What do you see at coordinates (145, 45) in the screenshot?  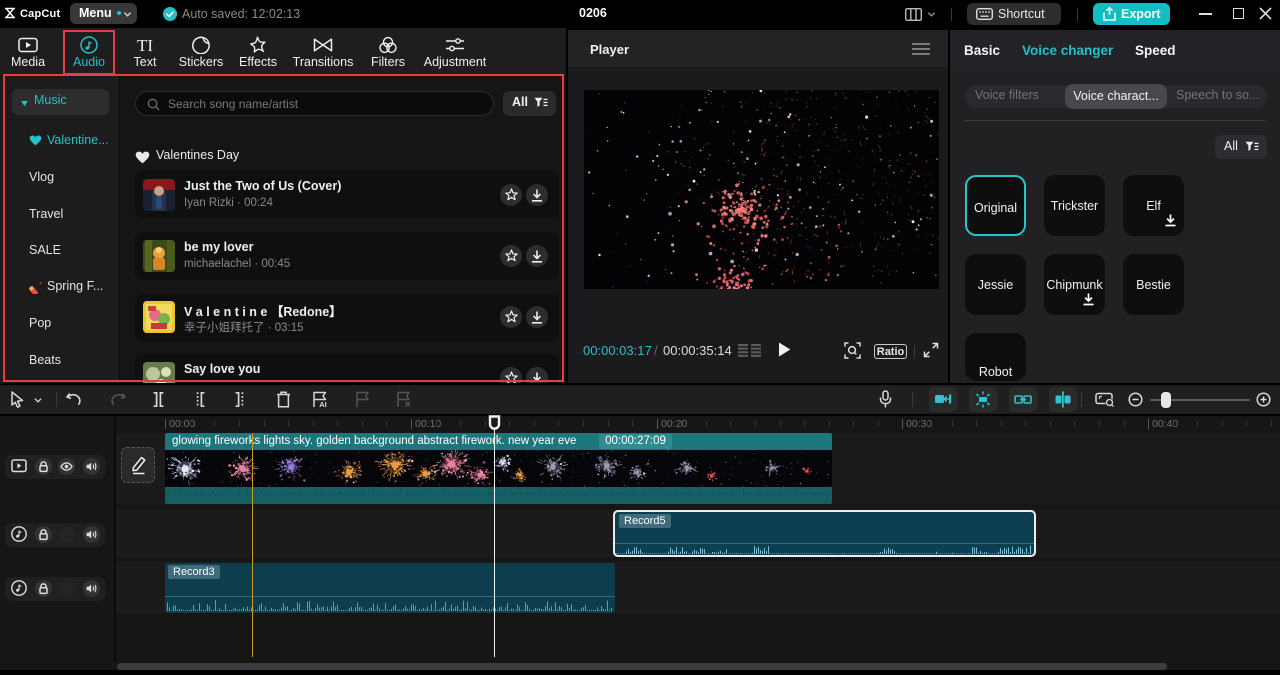 I see `svg-text: TI` at bounding box center [145, 45].